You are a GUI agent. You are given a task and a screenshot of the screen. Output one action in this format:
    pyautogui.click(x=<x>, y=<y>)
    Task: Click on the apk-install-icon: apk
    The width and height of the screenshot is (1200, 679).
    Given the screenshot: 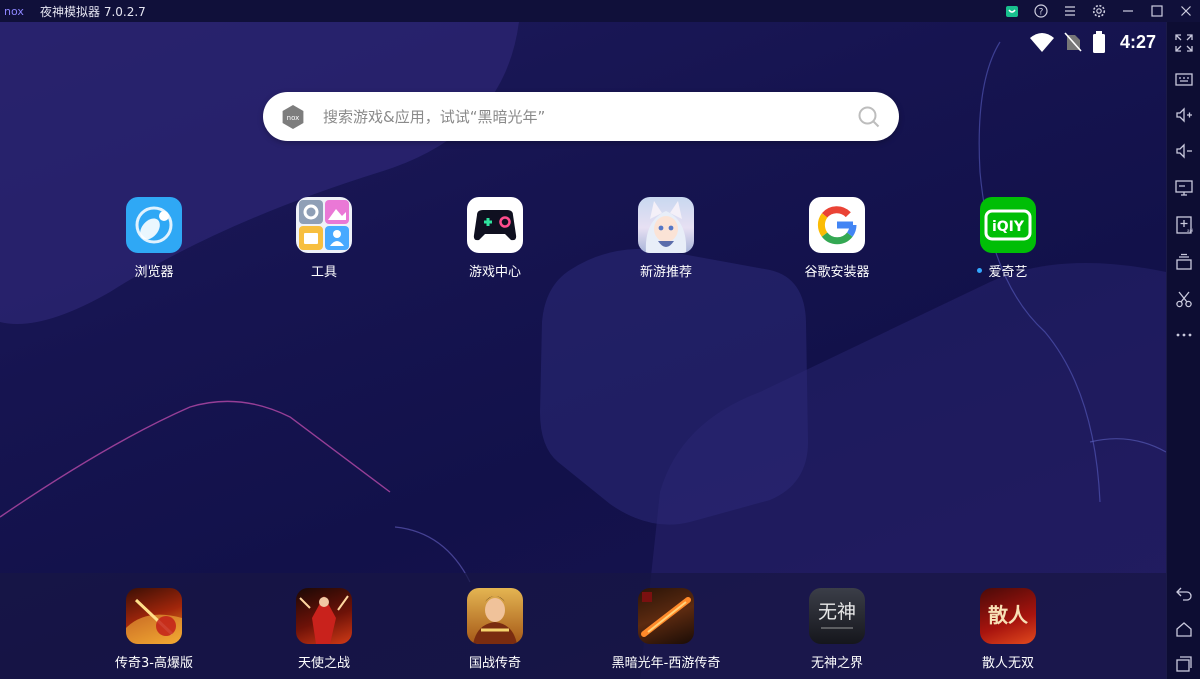 What is the action you would take?
    pyautogui.click(x=1183, y=225)
    